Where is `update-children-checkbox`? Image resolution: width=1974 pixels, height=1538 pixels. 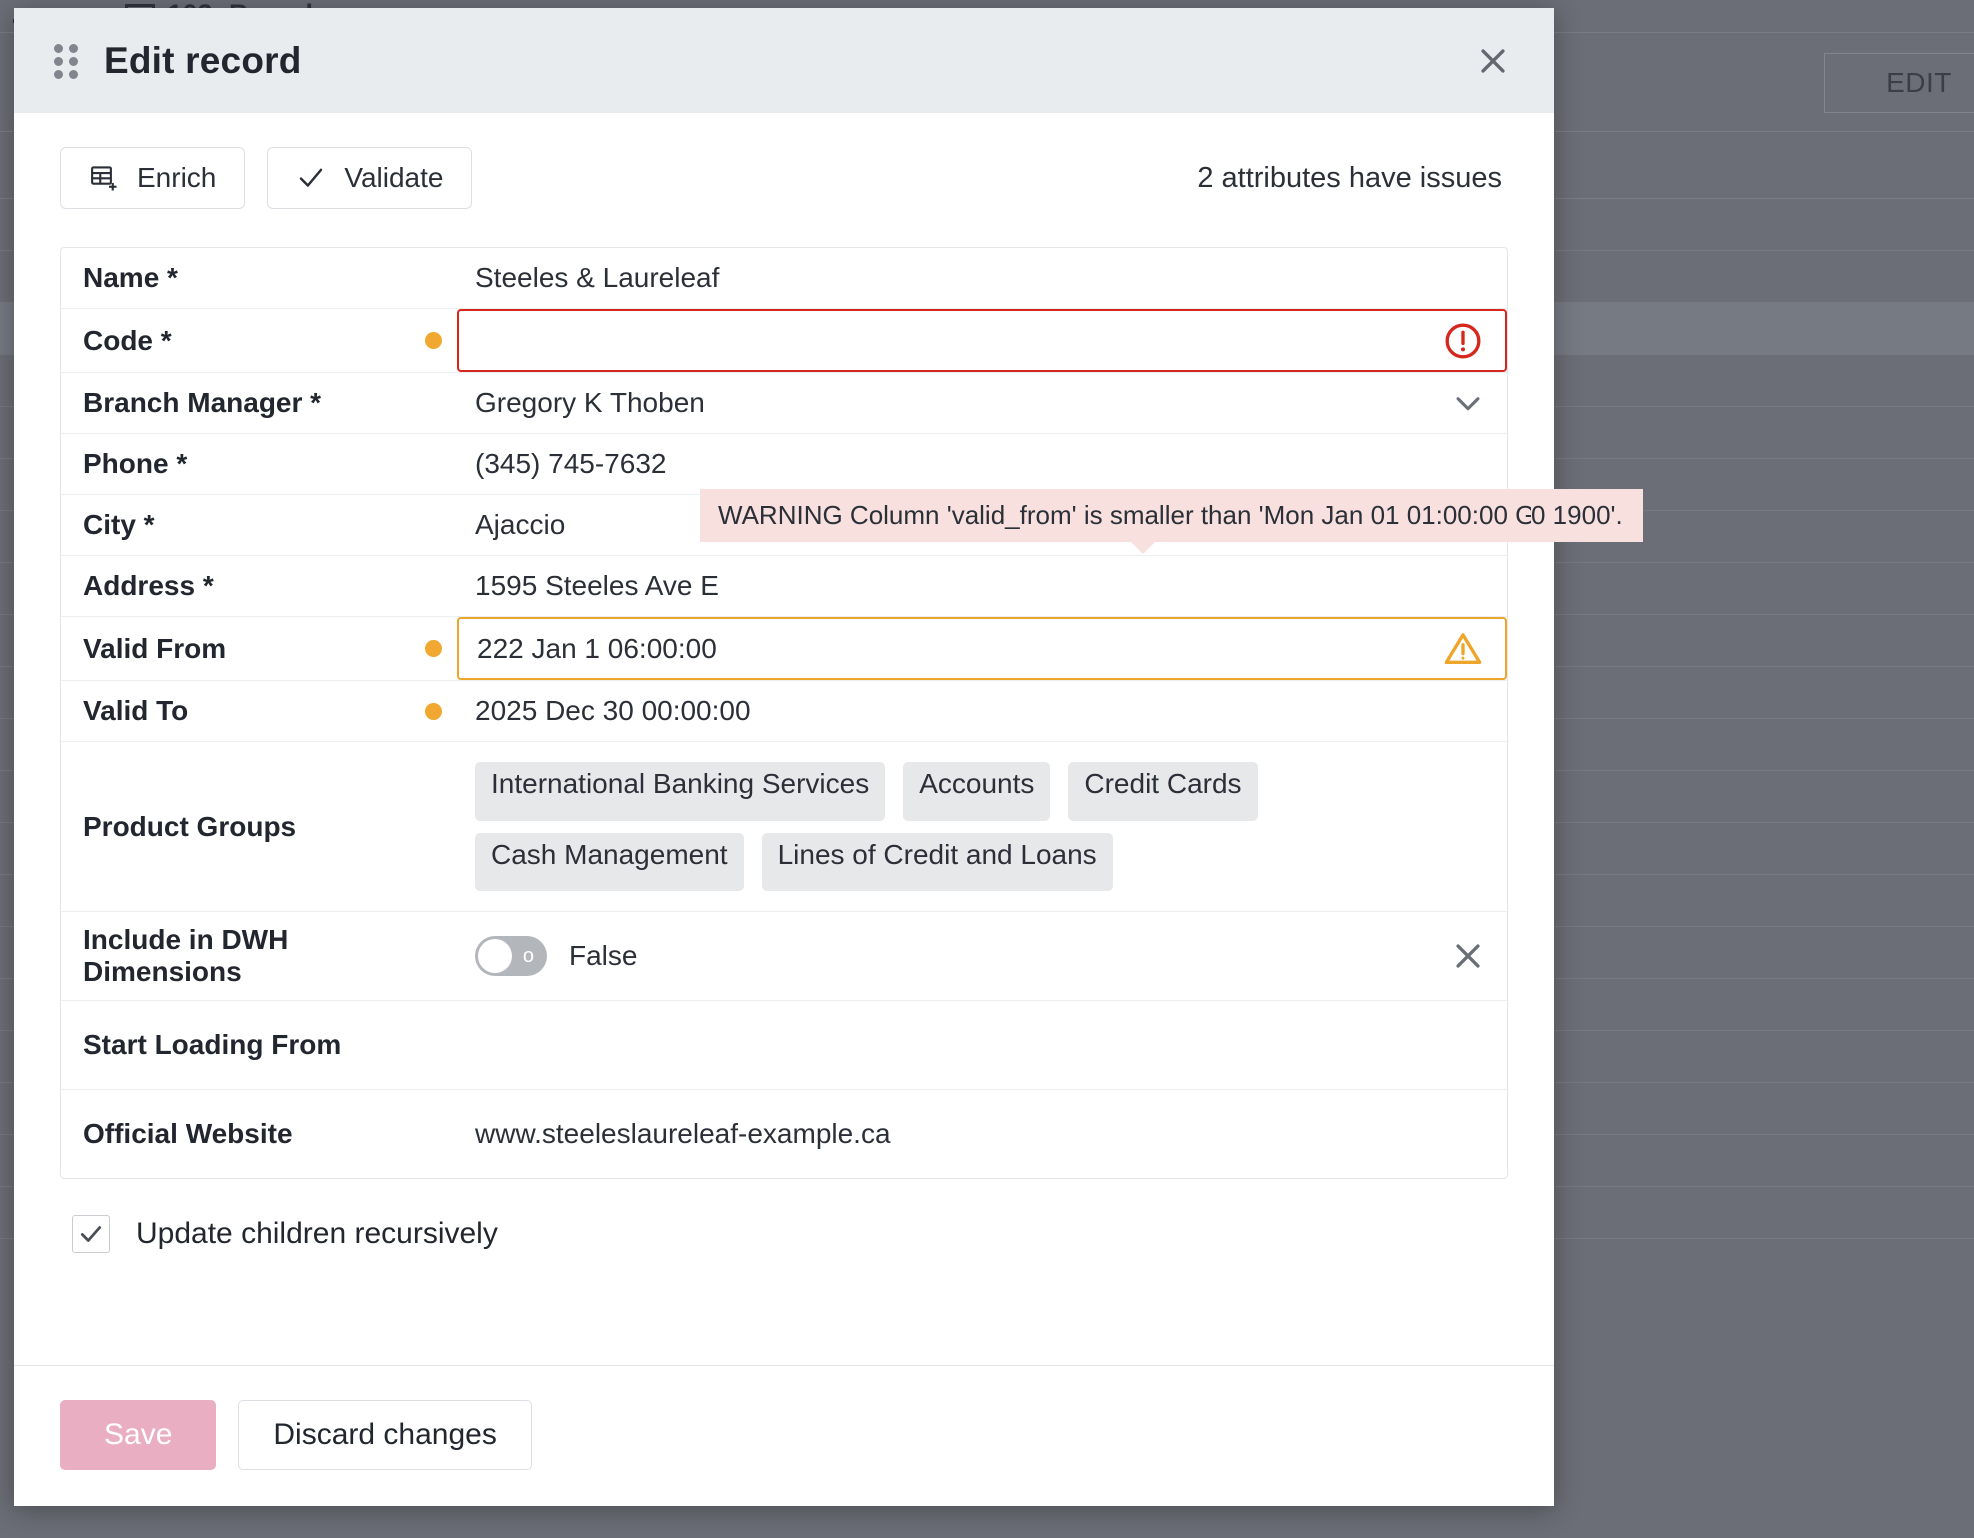 update-children-checkbox is located at coordinates (91, 1234).